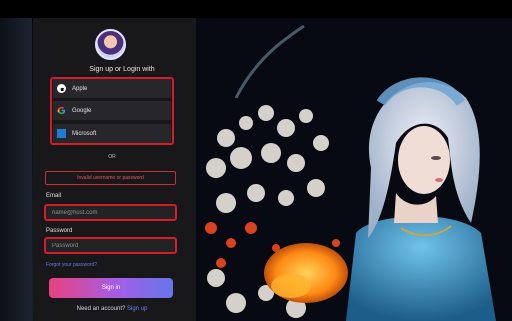 This screenshot has width=512, height=321. I want to click on signup-row: Need an account? Sign up, so click(112, 309).